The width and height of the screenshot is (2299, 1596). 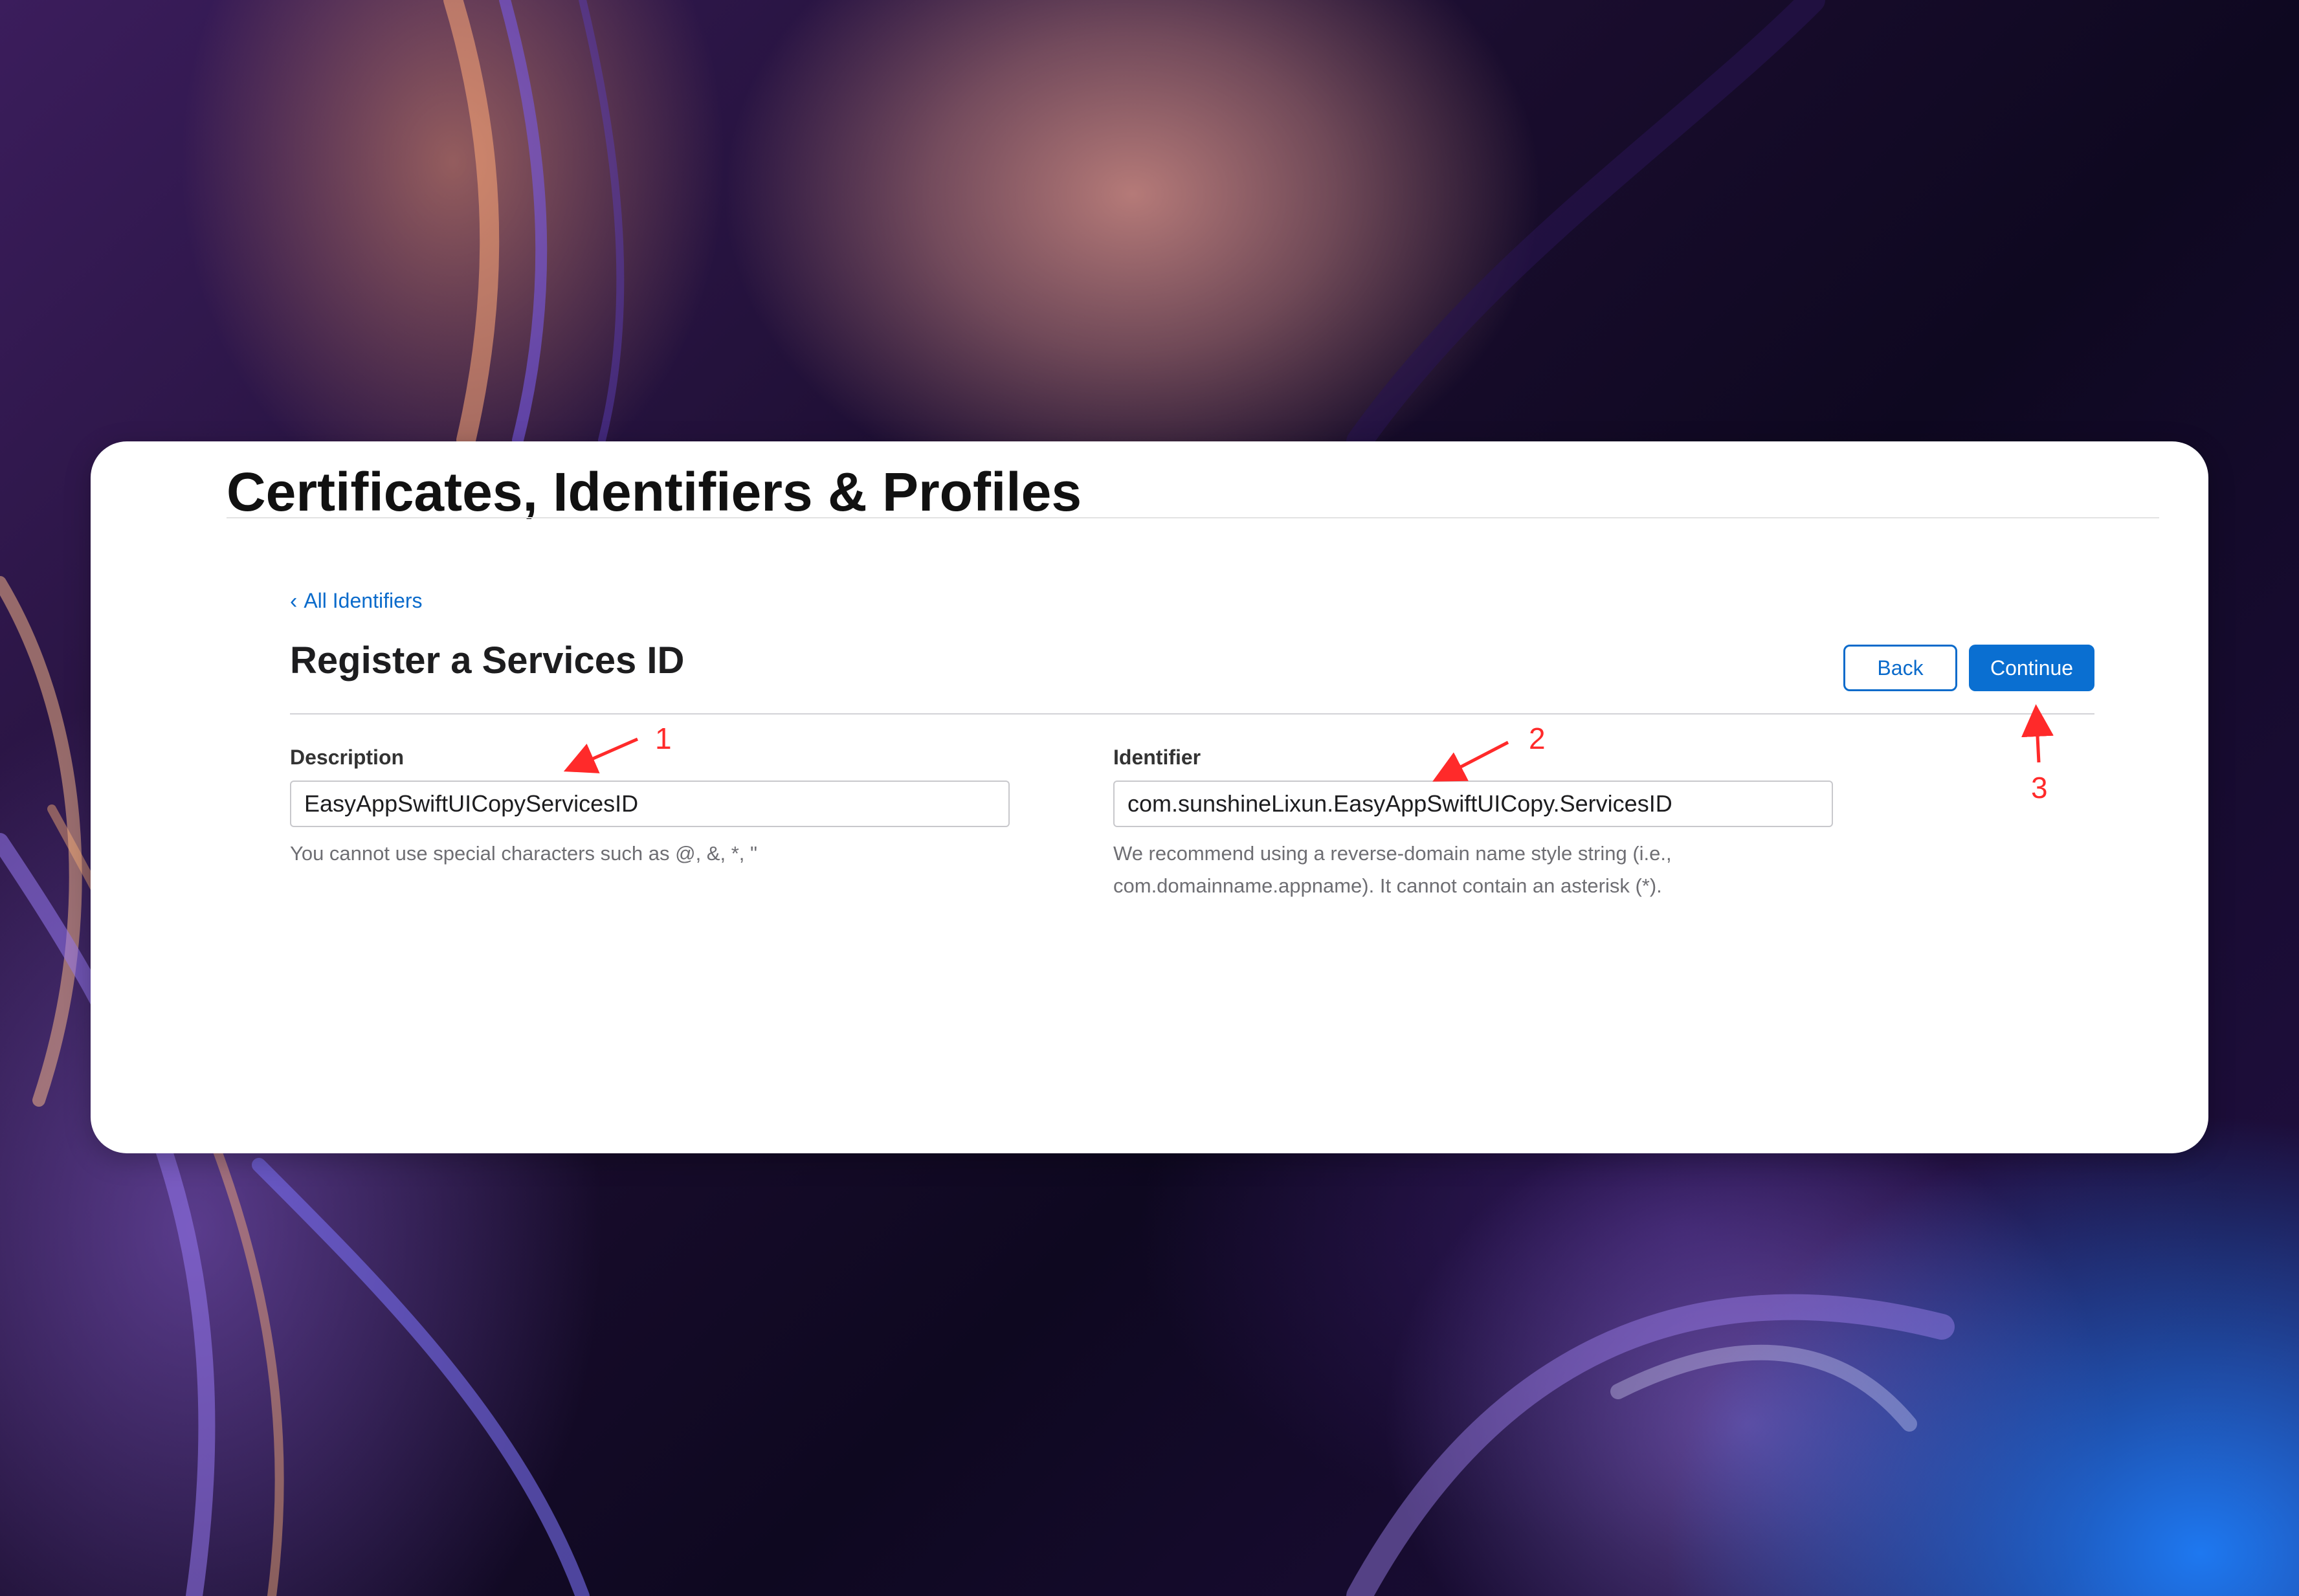 I want to click on chevron-left-icon: ‹, so click(x=294, y=601).